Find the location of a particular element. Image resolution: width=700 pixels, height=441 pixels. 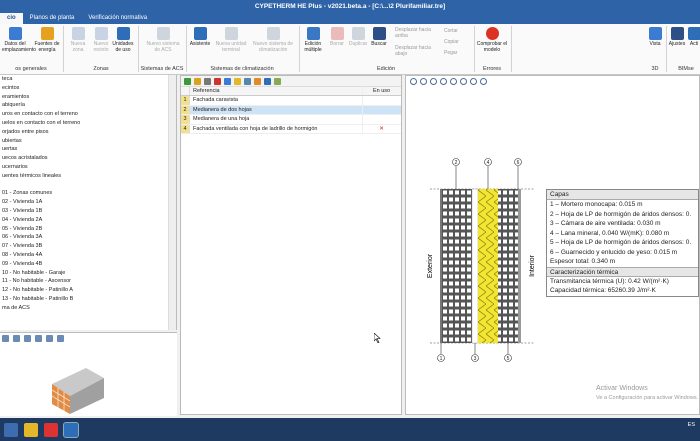

tree-item: 04 - Vivienda 2A is located at coordinates (88, 220).